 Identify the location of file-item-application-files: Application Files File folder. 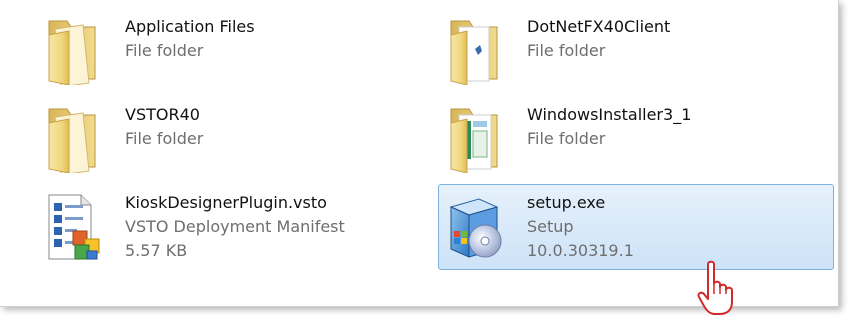
(223, 51).